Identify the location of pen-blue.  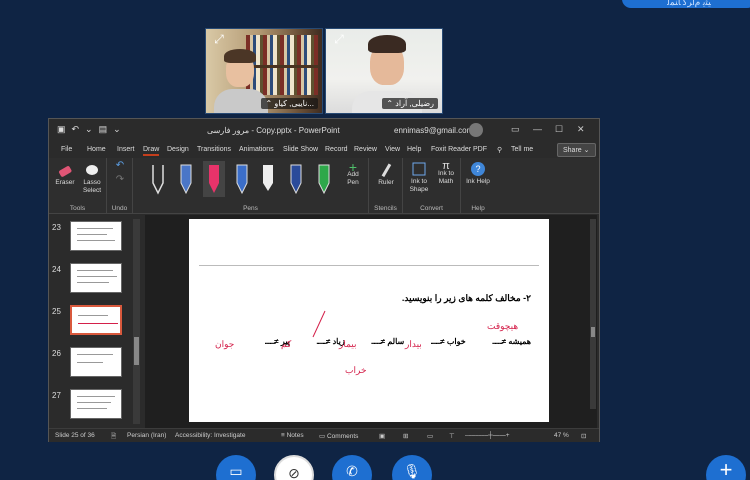
(242, 179).